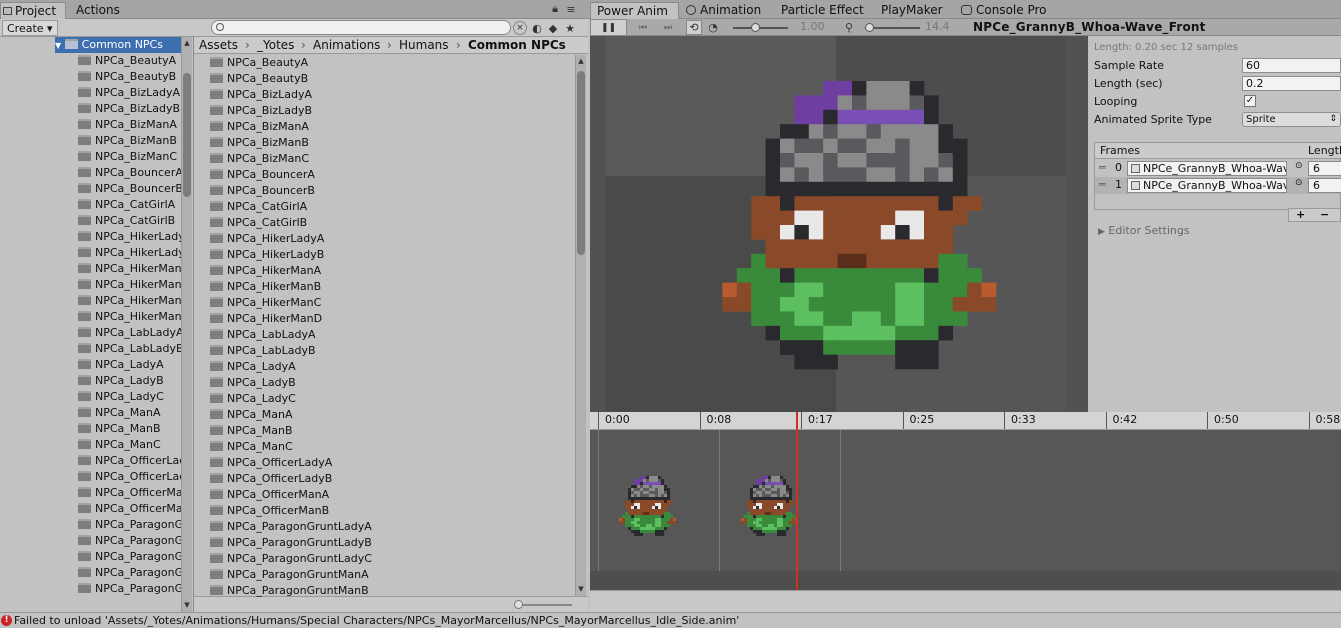  I want to click on tree-scrollbar: ▲ ▼, so click(186, 324).